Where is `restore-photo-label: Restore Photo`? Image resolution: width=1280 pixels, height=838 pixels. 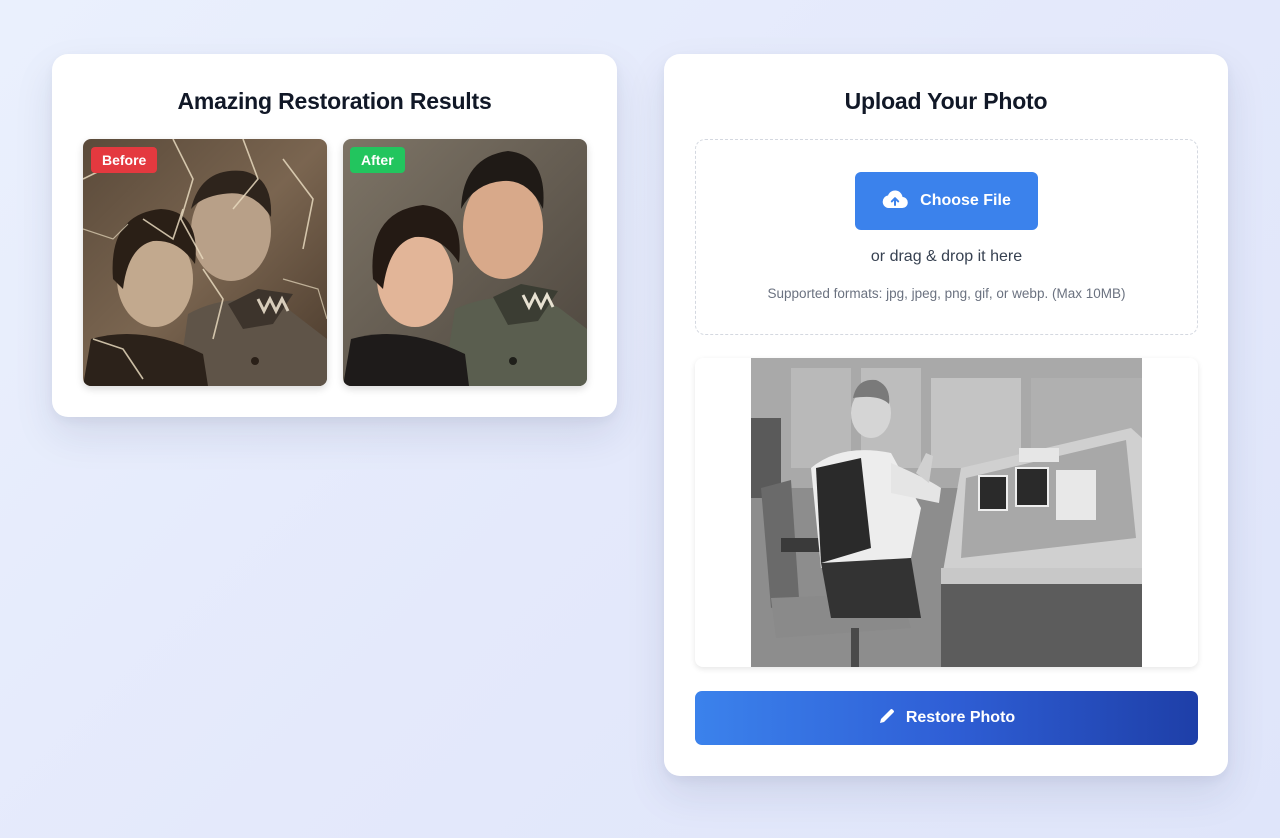 restore-photo-label: Restore Photo is located at coordinates (960, 717).